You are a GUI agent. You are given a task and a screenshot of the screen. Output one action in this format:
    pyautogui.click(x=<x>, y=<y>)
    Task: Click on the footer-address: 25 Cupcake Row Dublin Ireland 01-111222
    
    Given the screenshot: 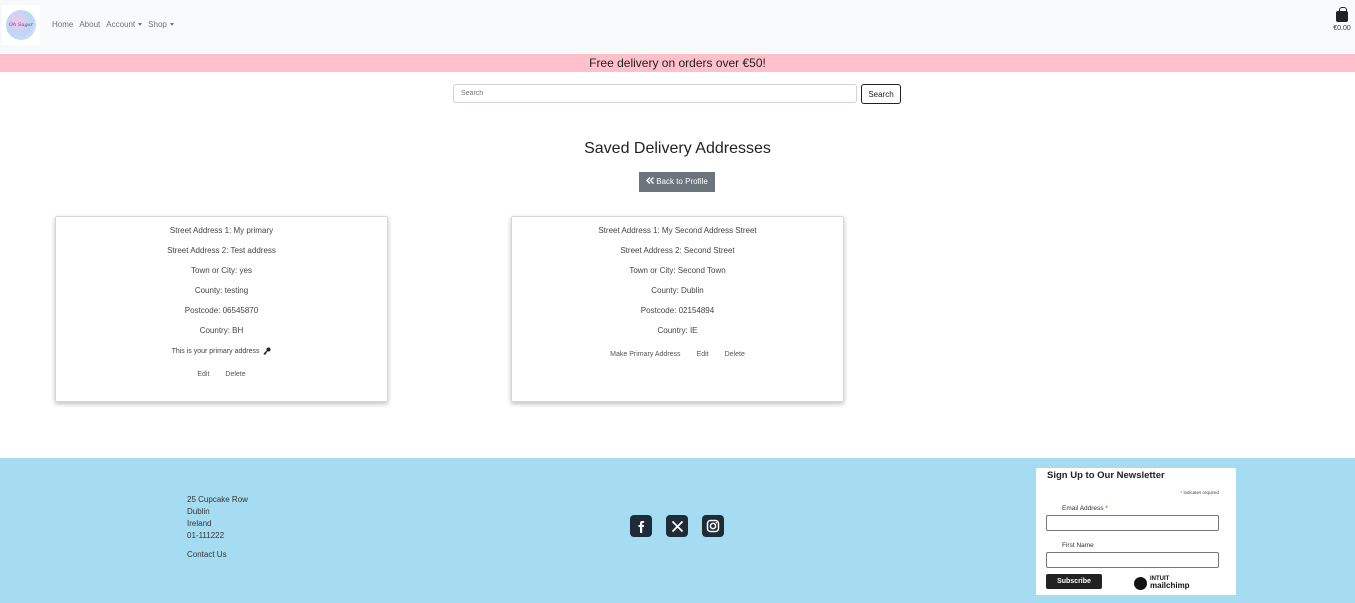 What is the action you would take?
    pyautogui.click(x=217, y=518)
    